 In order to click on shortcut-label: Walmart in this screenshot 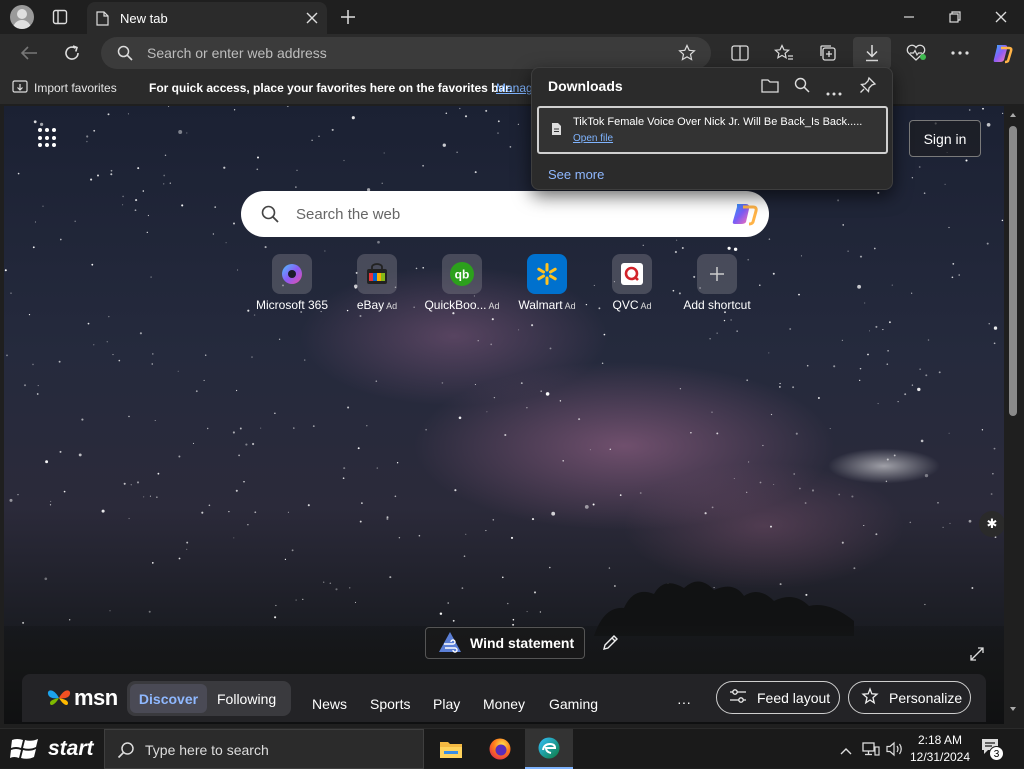, I will do `click(540, 305)`.